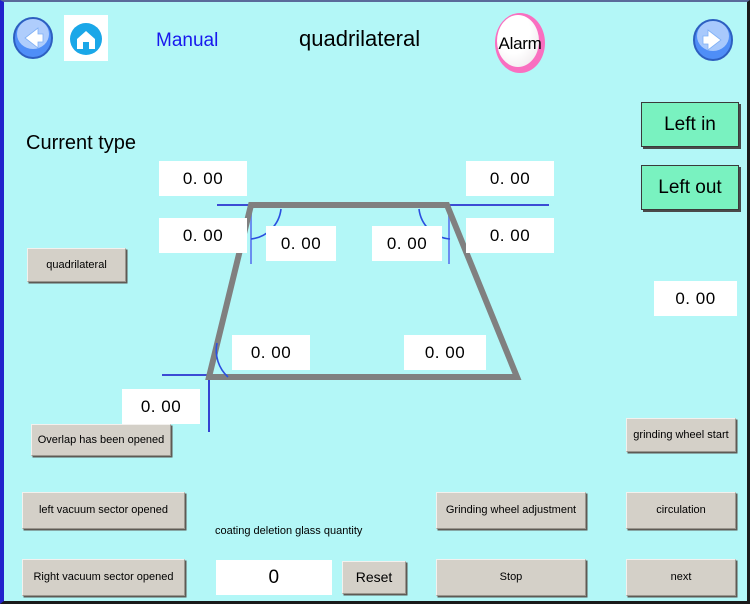 The image size is (750, 604). I want to click on grinding-wheel-adjustment-button: Grinding wheel adjustment, so click(511, 510).